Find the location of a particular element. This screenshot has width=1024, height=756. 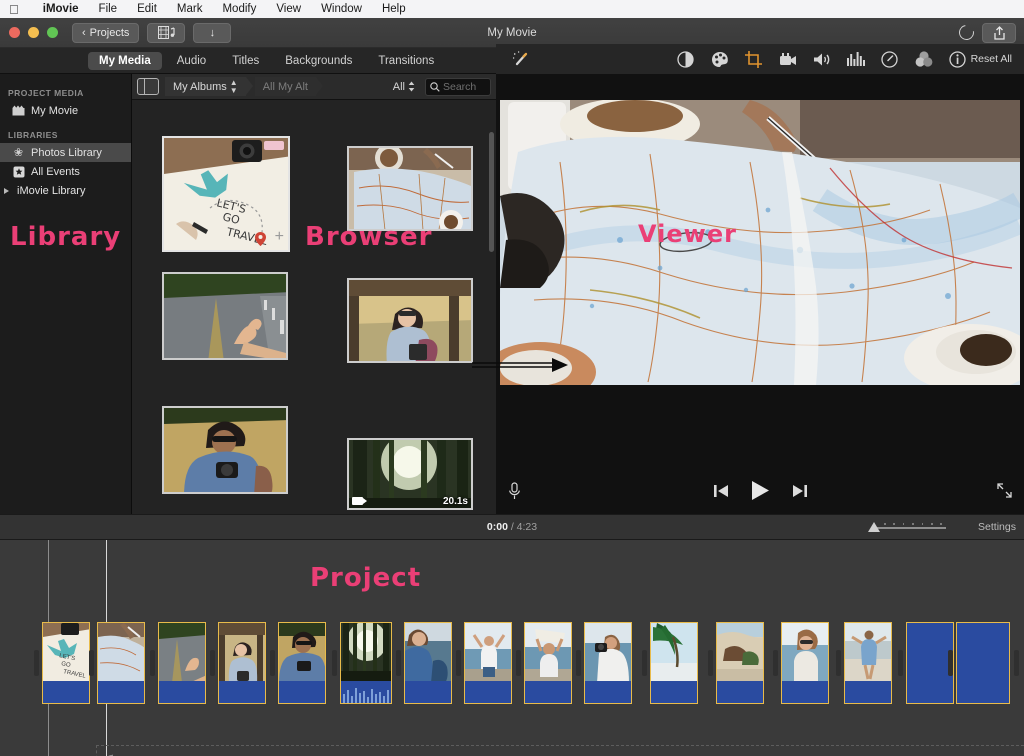

timeline-clip-map-on-table is located at coordinates (121, 663).